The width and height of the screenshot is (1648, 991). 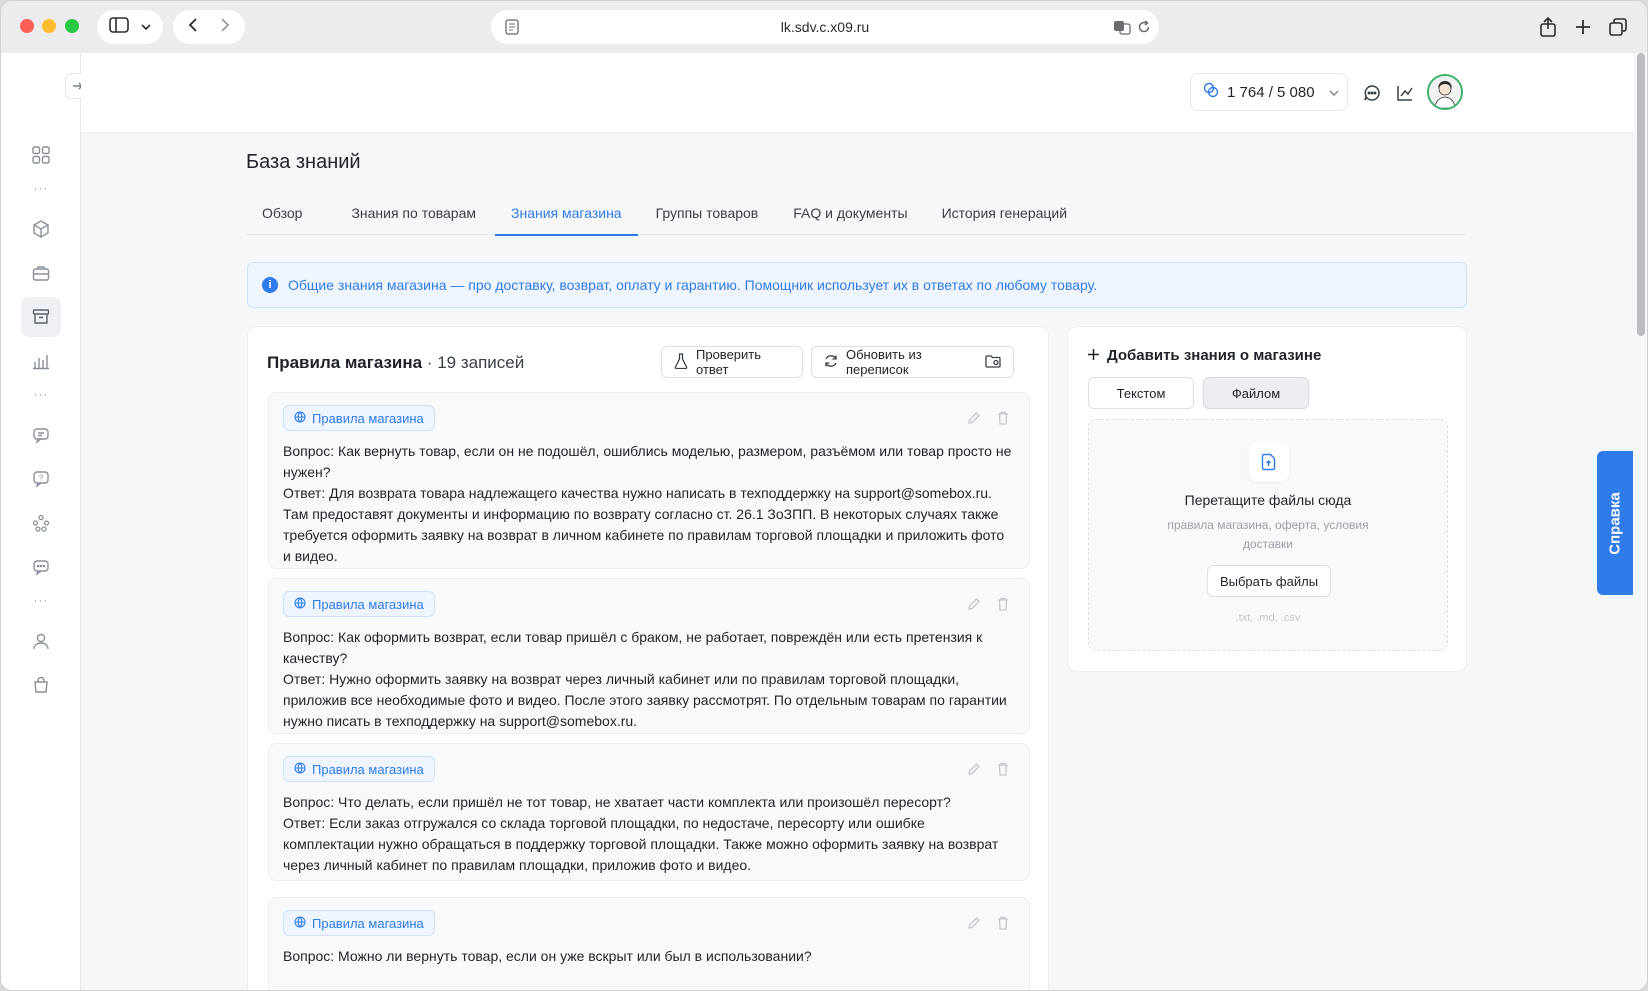 What do you see at coordinates (1641, 194) in the screenshot?
I see `scrollbar-thumb` at bounding box center [1641, 194].